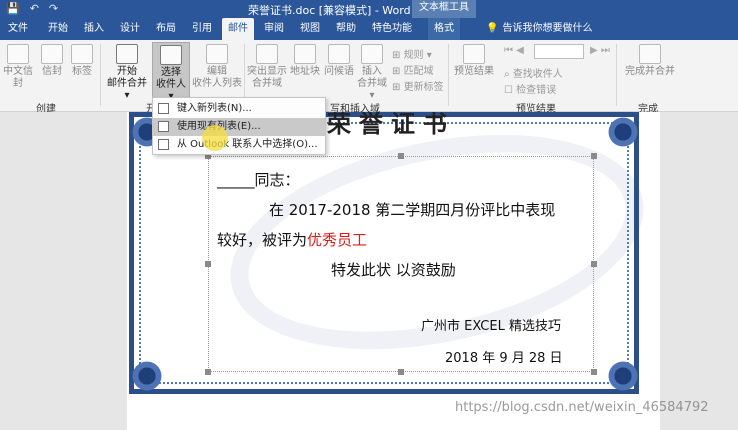 The width and height of the screenshot is (738, 430). What do you see at coordinates (267, 67) in the screenshot?
I see `highlight-merge-fields-button: 突出显示 合并域` at bounding box center [267, 67].